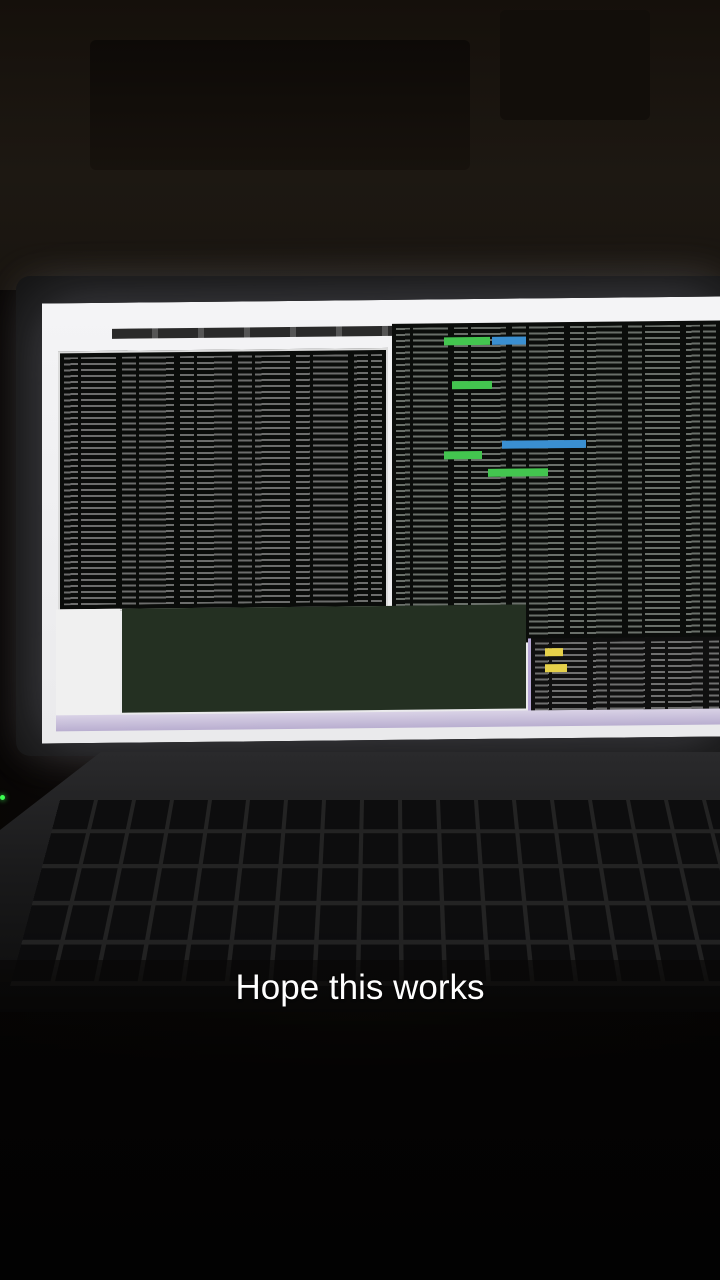  I want to click on power-led-icon, so click(2, 797).